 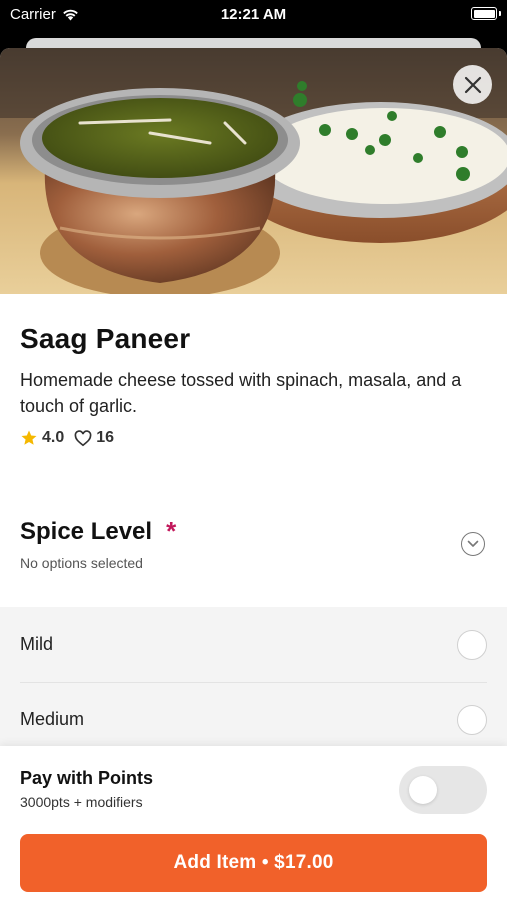 I want to click on close-button, so click(x=472, y=84).